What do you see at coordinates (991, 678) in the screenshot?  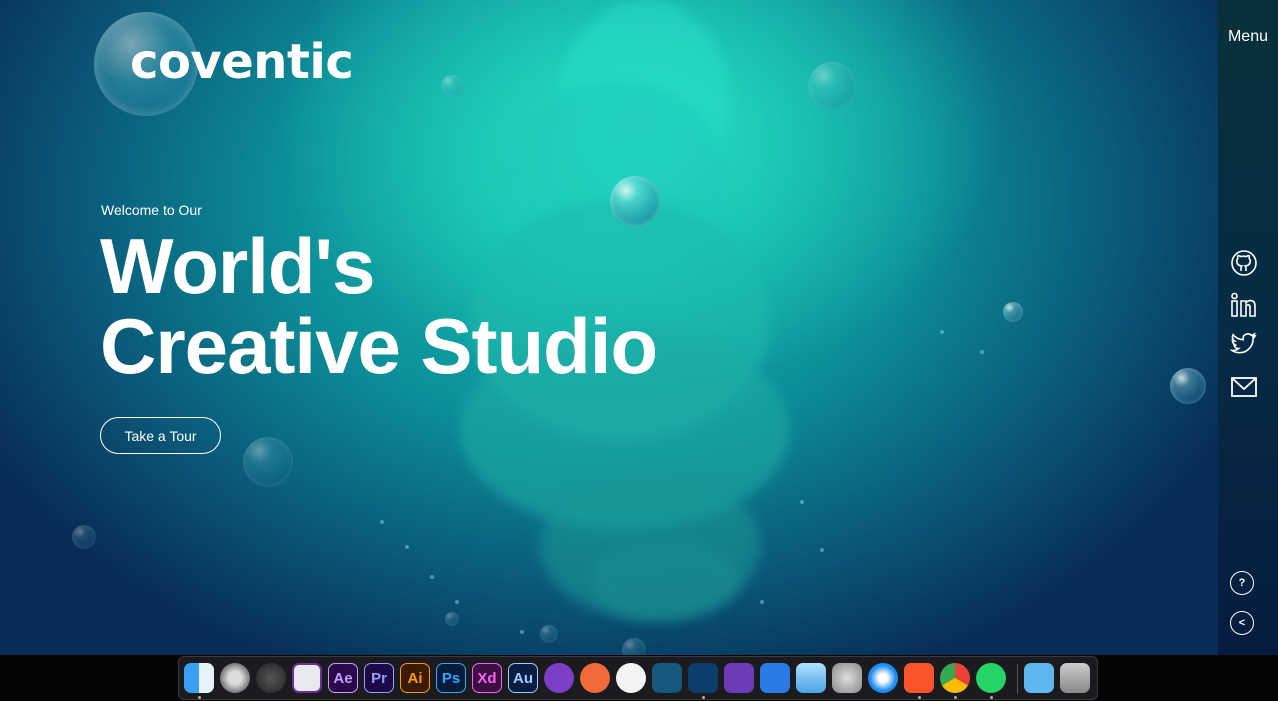 I see `whatsapp-icon` at bounding box center [991, 678].